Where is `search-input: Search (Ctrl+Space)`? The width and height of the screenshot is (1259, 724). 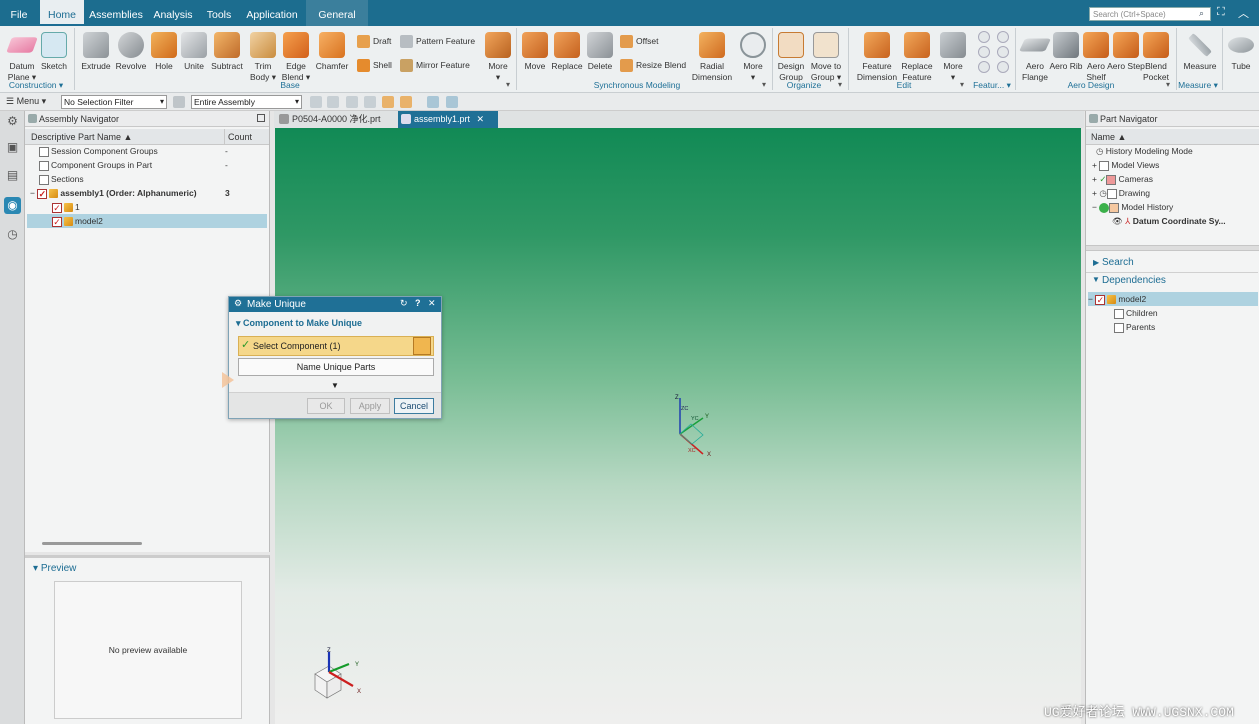
search-input: Search (Ctrl+Space) is located at coordinates (1150, 14).